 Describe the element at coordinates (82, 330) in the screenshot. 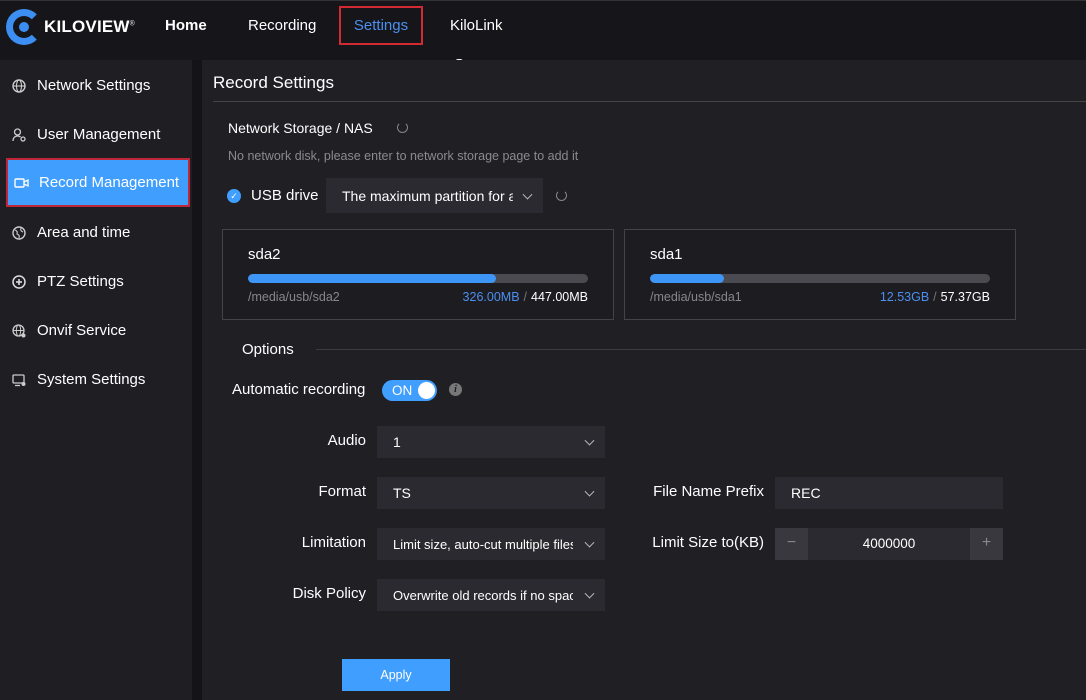

I see `sidebar-item-label: Onvif Service` at that location.